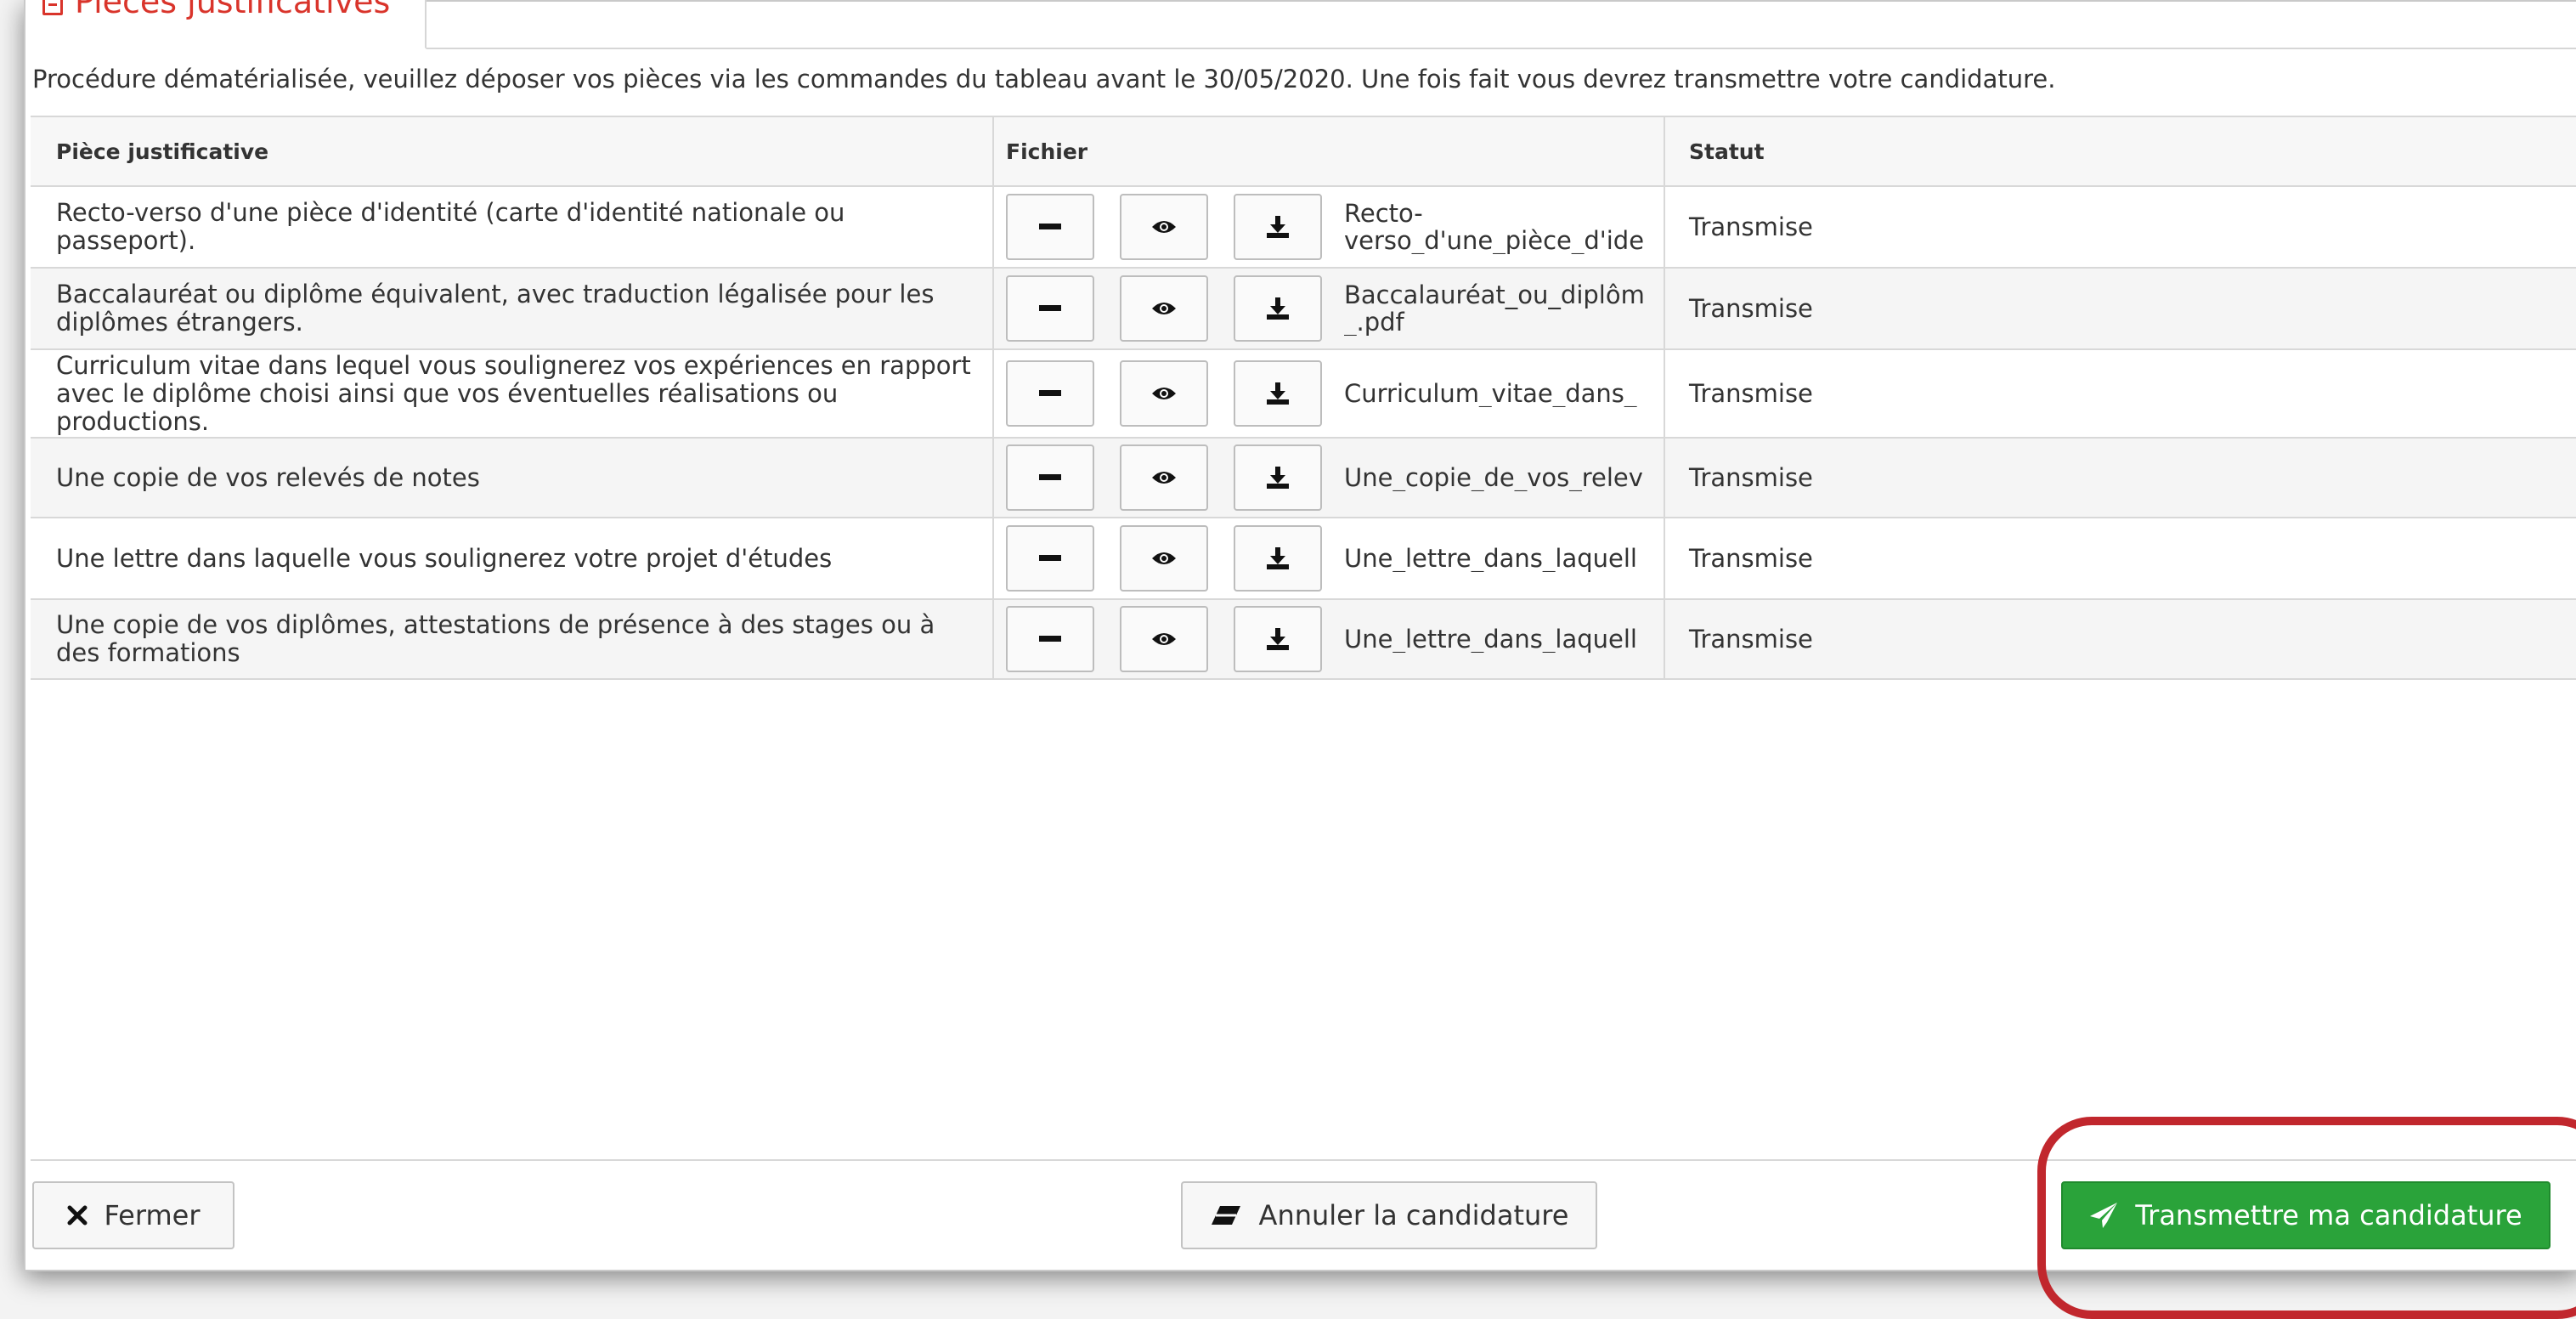 Image resolution: width=2576 pixels, height=1319 pixels. Describe the element at coordinates (268, 477) in the screenshot. I see `piece-description: Une copie de vos relevés de notes` at that location.